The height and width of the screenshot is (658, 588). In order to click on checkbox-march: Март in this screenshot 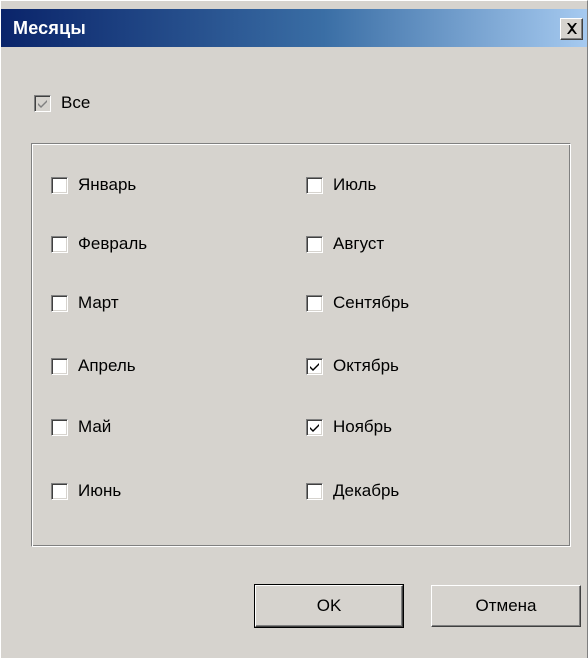, I will do `click(85, 303)`.